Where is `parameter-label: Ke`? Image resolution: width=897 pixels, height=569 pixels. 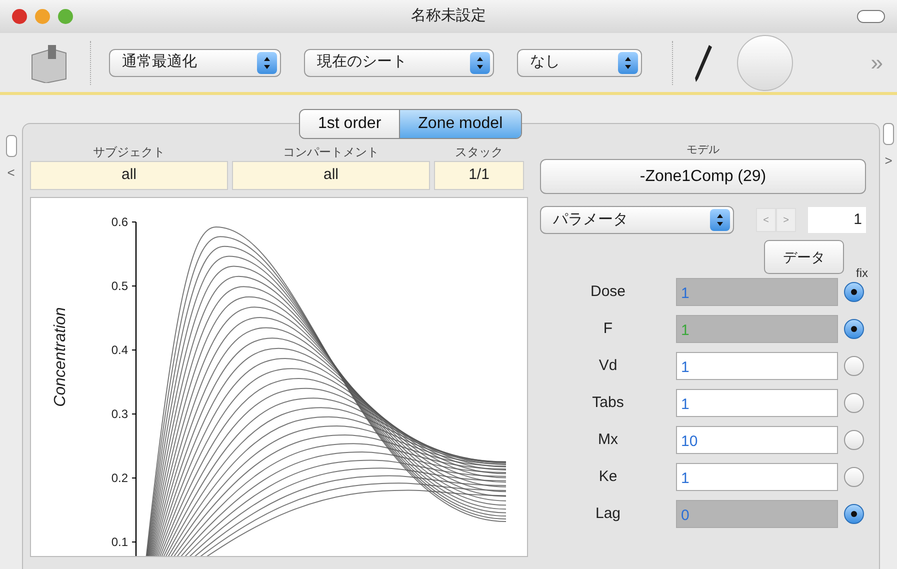 parameter-label: Ke is located at coordinates (608, 476).